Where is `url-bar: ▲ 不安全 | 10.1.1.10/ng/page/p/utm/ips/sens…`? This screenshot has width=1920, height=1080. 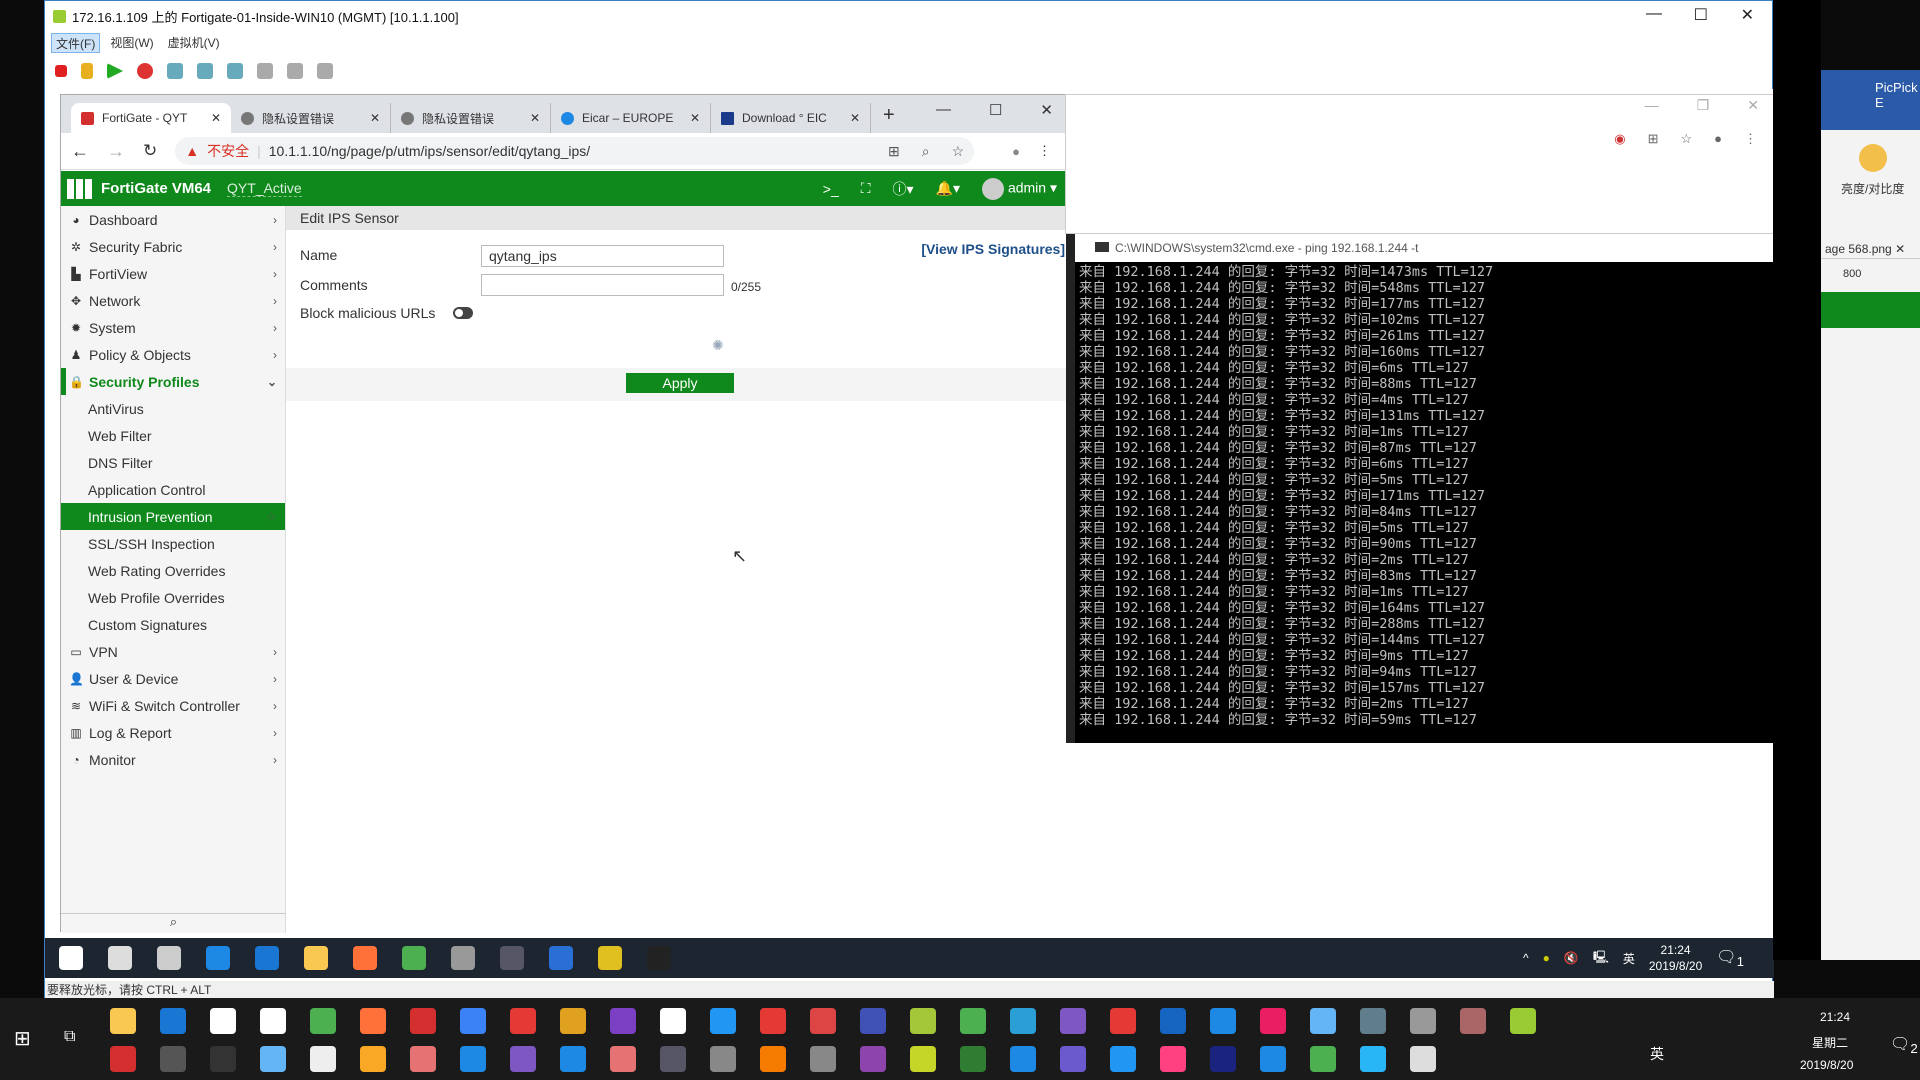 url-bar: ▲ 不安全 | 10.1.1.10/ng/page/p/utm/ips/sens… is located at coordinates (575, 151).